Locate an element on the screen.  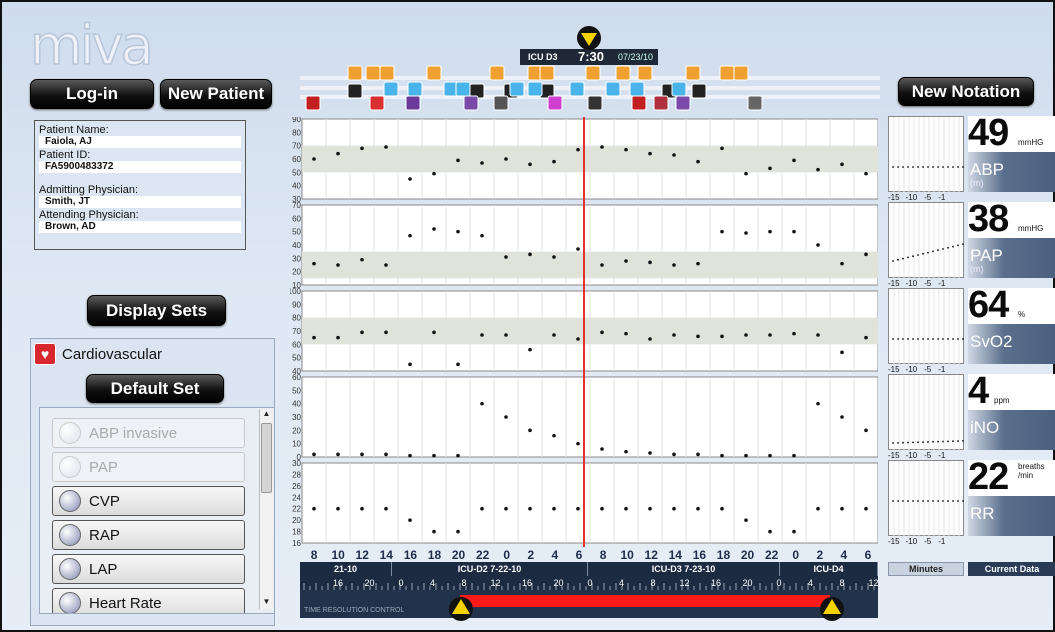
set-item: Heart Rate is located at coordinates (148, 600).